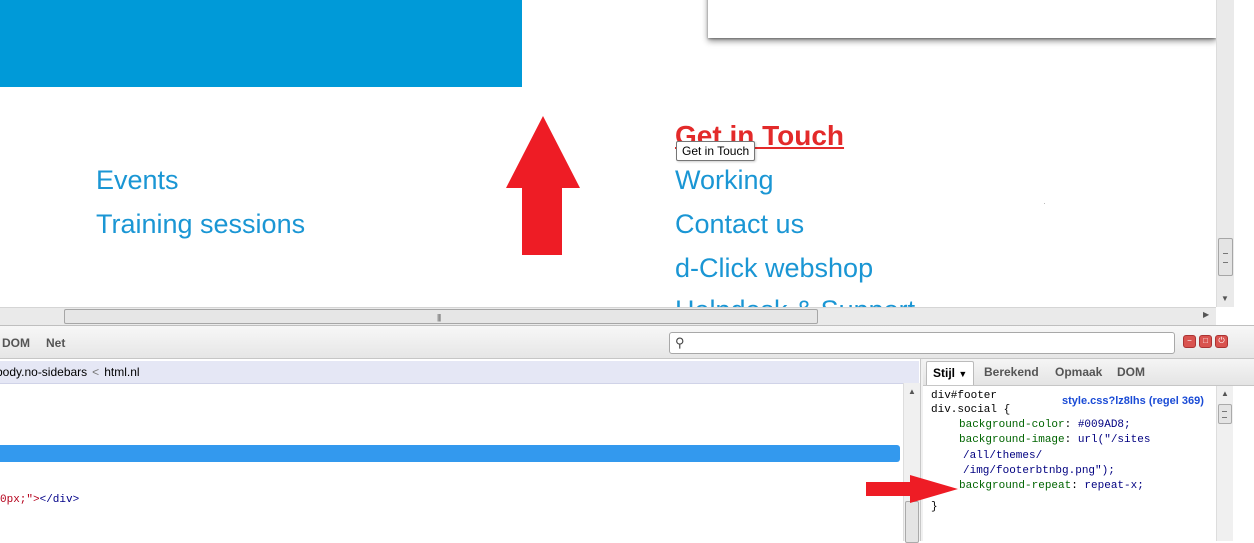  I want to click on html-panel-scrollbar: ▲, so click(911, 463).